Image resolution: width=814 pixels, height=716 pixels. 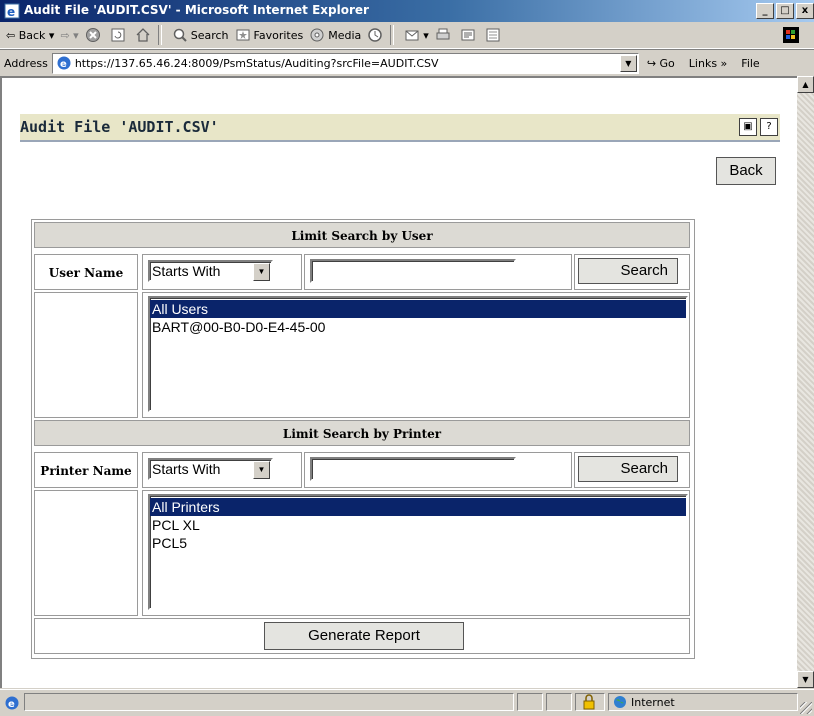 What do you see at coordinates (418, 327) in the screenshot?
I see `list-item: BART@00-B0-D0-E4-45-00` at bounding box center [418, 327].